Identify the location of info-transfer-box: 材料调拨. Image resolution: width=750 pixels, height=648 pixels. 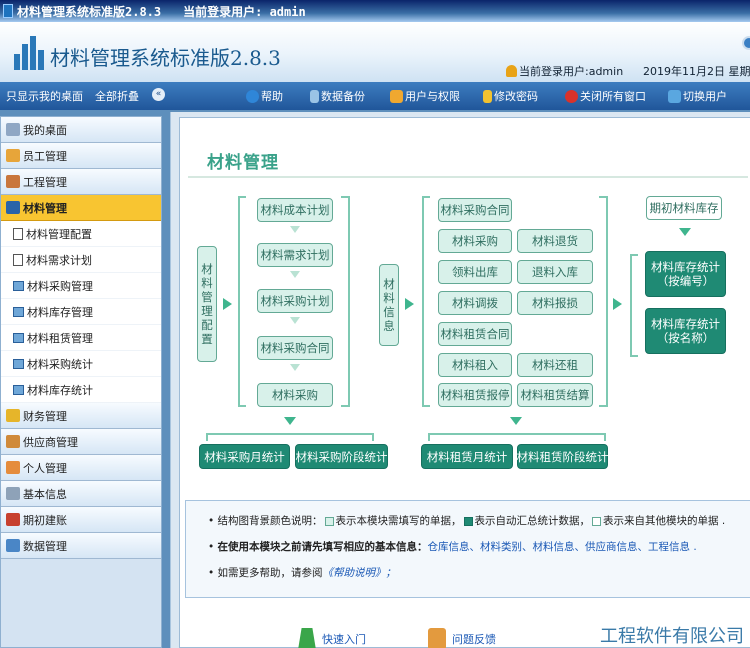
(475, 303).